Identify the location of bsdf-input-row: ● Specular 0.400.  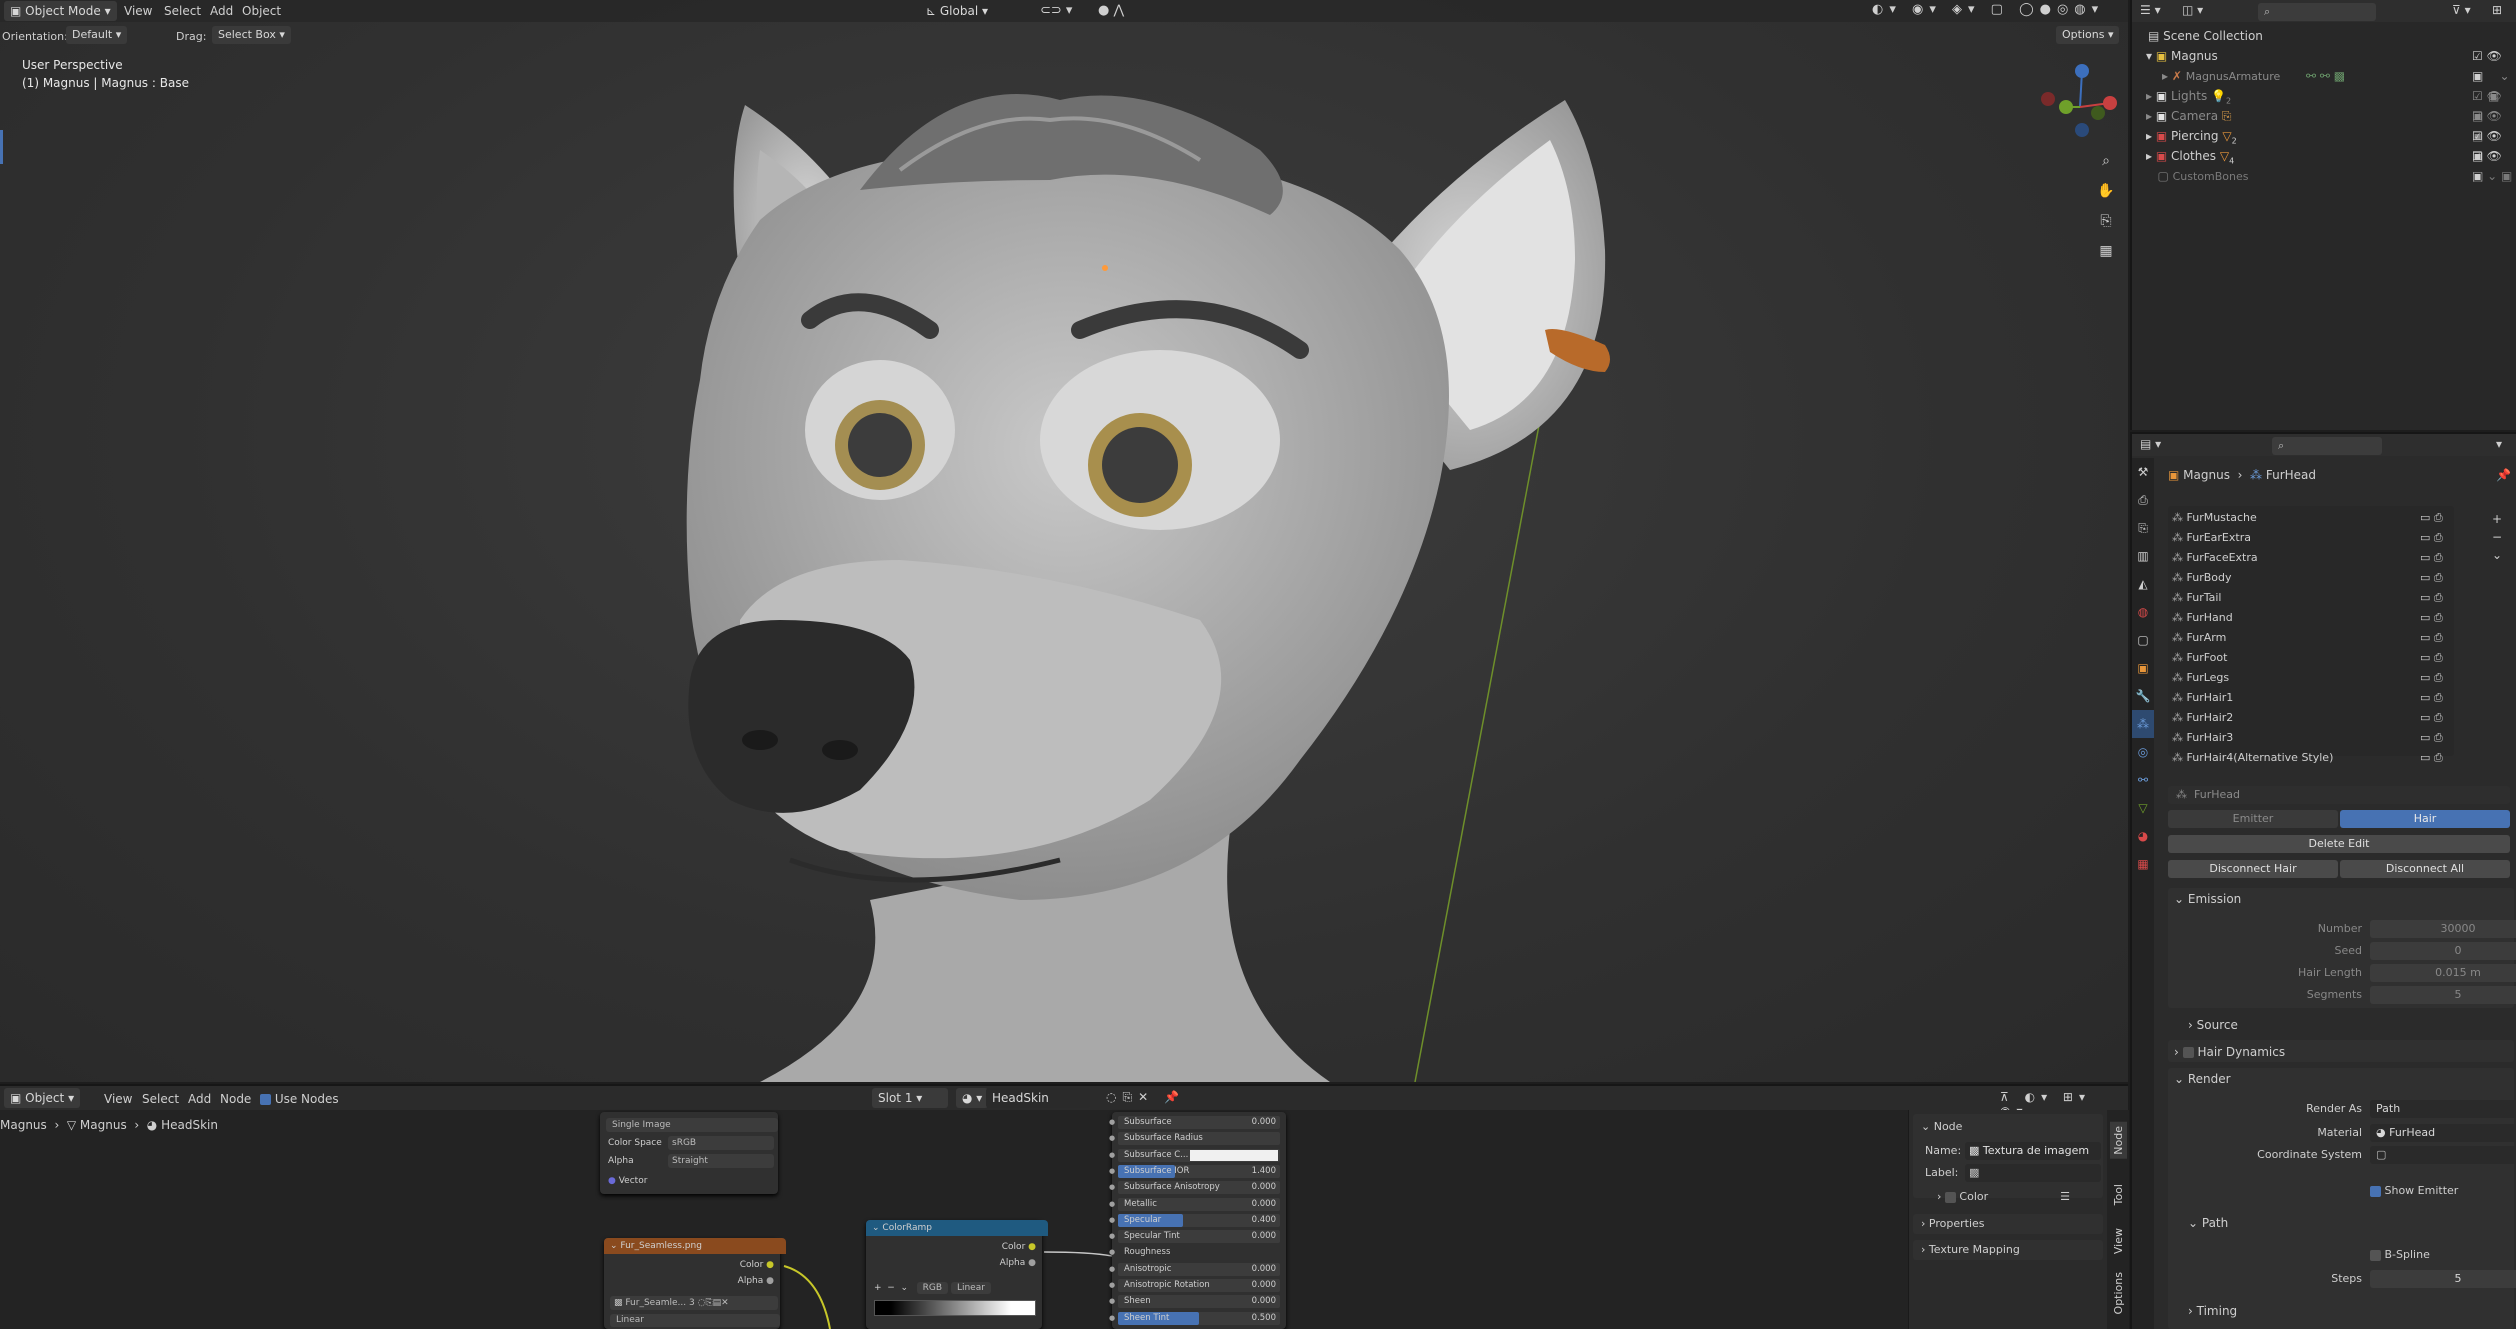
(1194, 1220).